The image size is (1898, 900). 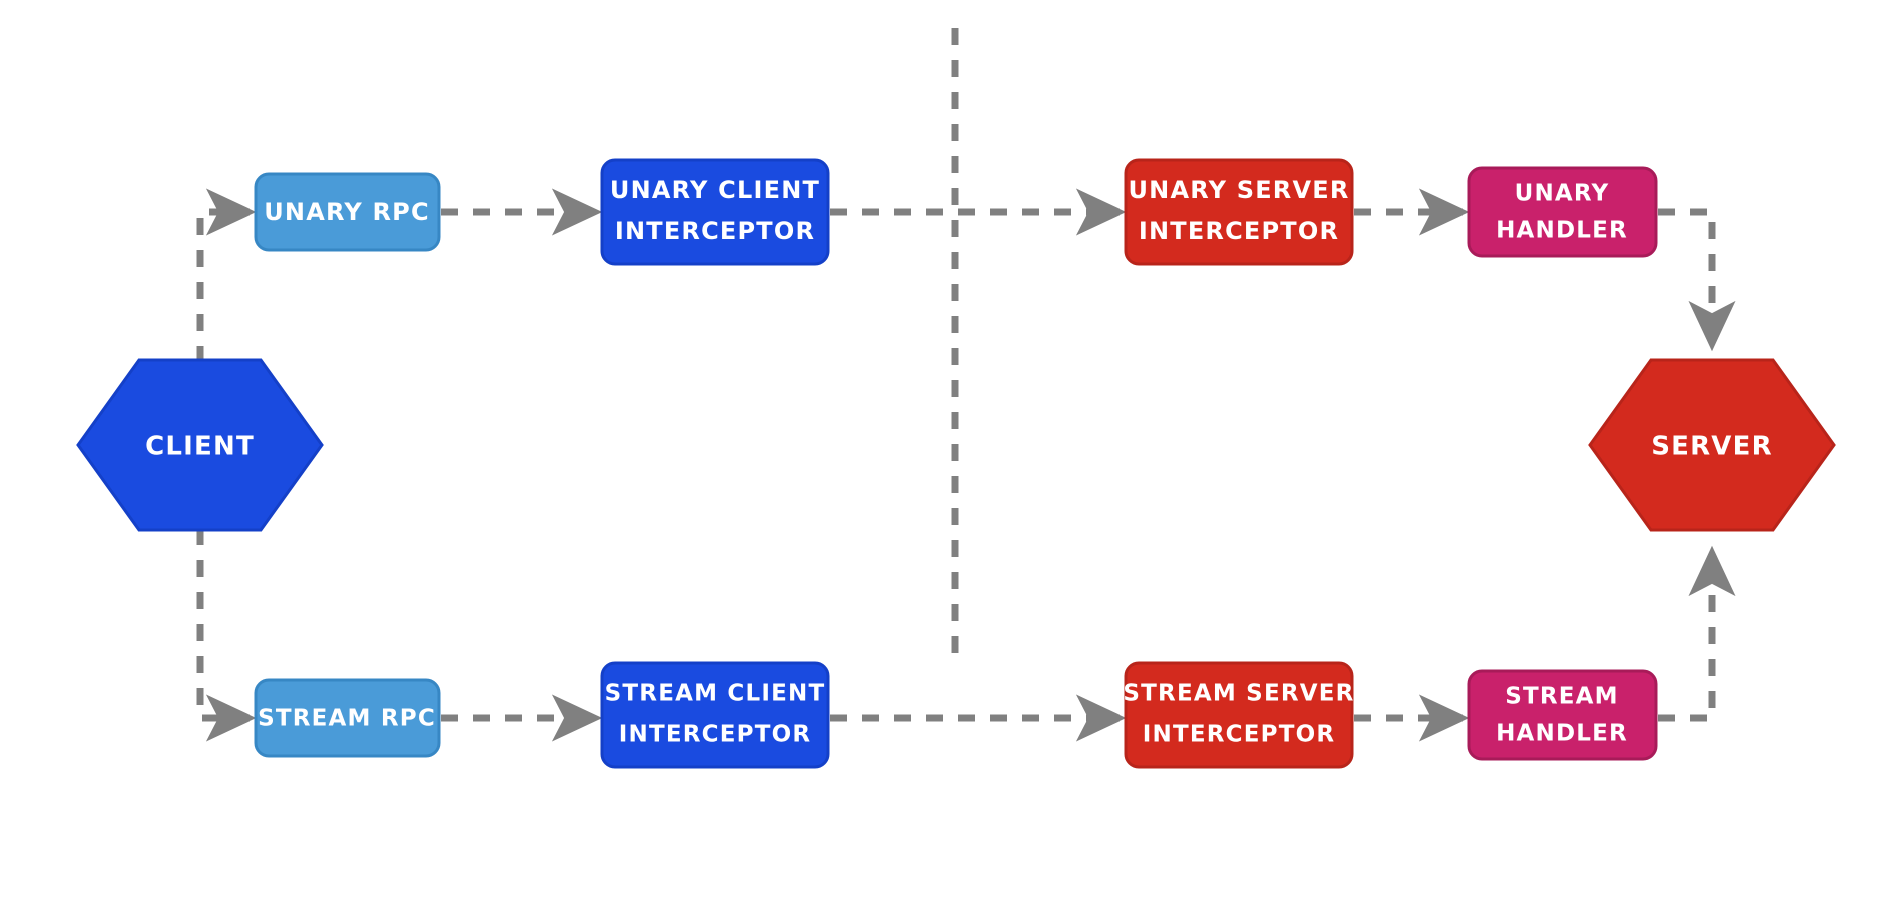 I want to click on node-stream-server-interceptor: STREAM SERVER INTERCEPTOR, so click(x=1238, y=715).